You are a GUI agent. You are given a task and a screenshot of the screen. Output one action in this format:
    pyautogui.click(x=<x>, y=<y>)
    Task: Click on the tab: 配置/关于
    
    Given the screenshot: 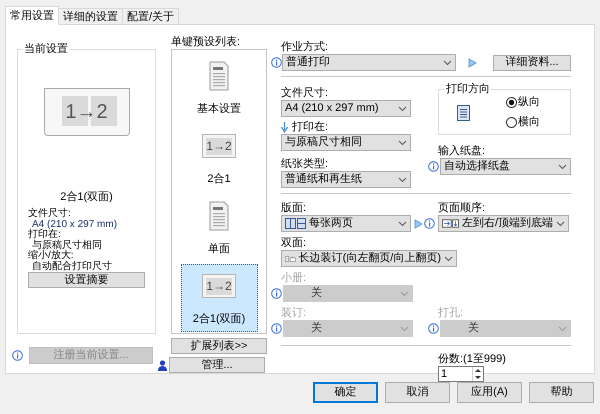 What is the action you would take?
    pyautogui.click(x=151, y=16)
    